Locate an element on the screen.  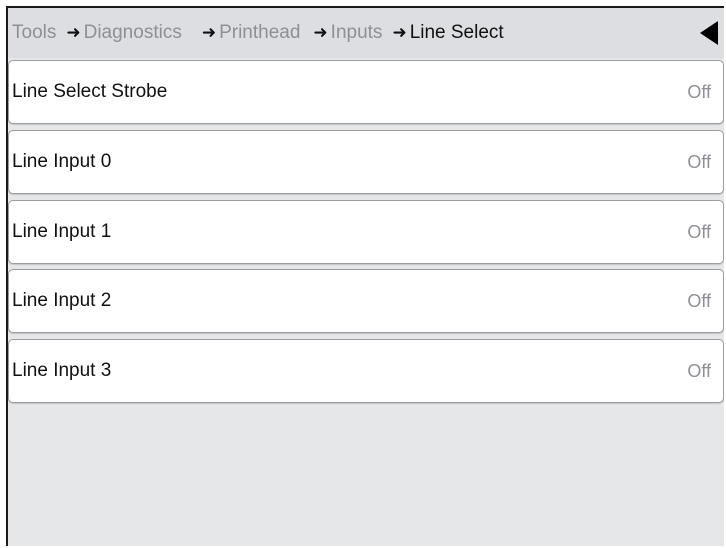
breadcrumb-line-select: Line Select is located at coordinates (456, 32).